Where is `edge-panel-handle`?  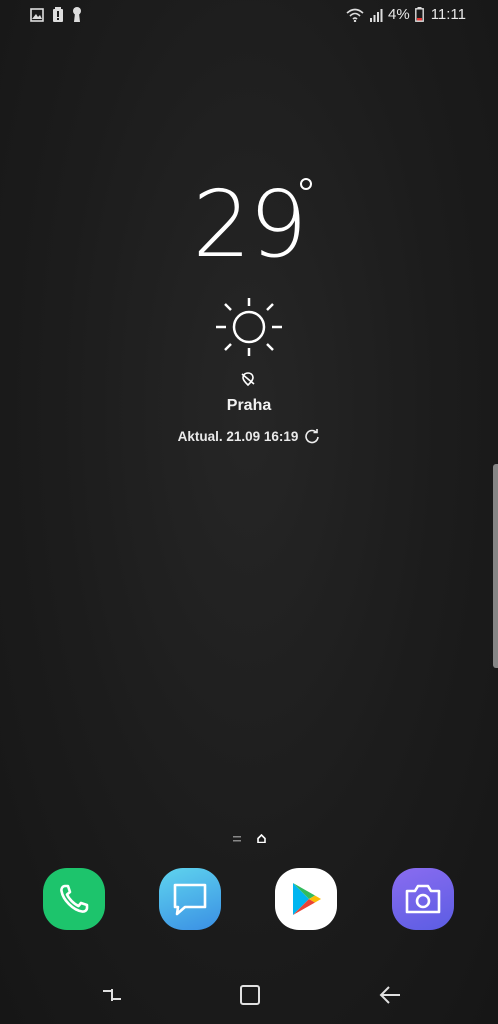 edge-panel-handle is located at coordinates (495, 566).